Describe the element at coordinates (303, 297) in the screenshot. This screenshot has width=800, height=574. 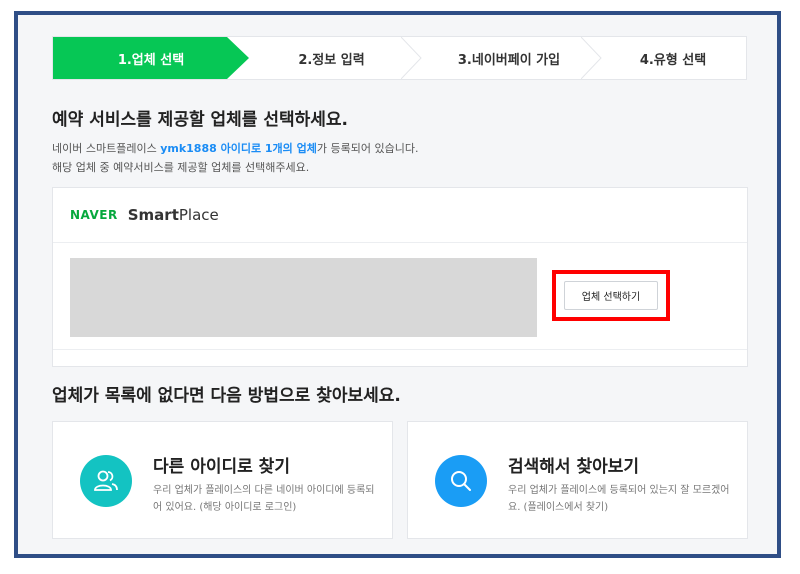
I see `business-info-redacted` at that location.